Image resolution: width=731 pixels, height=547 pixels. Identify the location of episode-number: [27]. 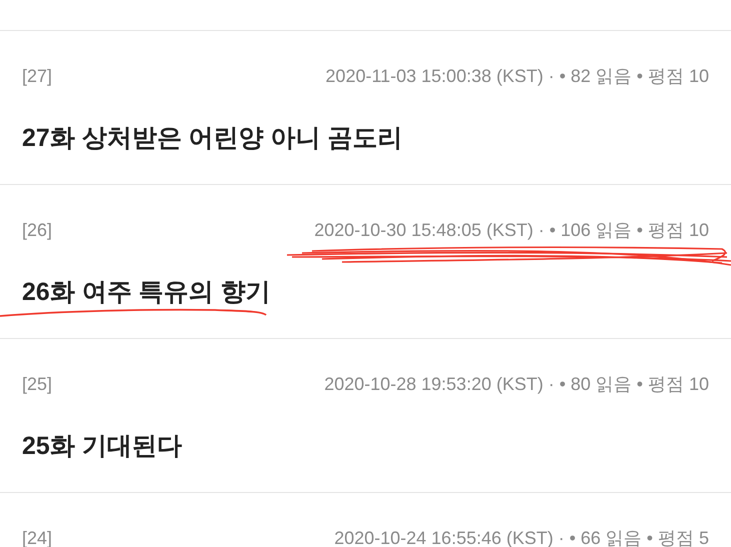
(37, 76).